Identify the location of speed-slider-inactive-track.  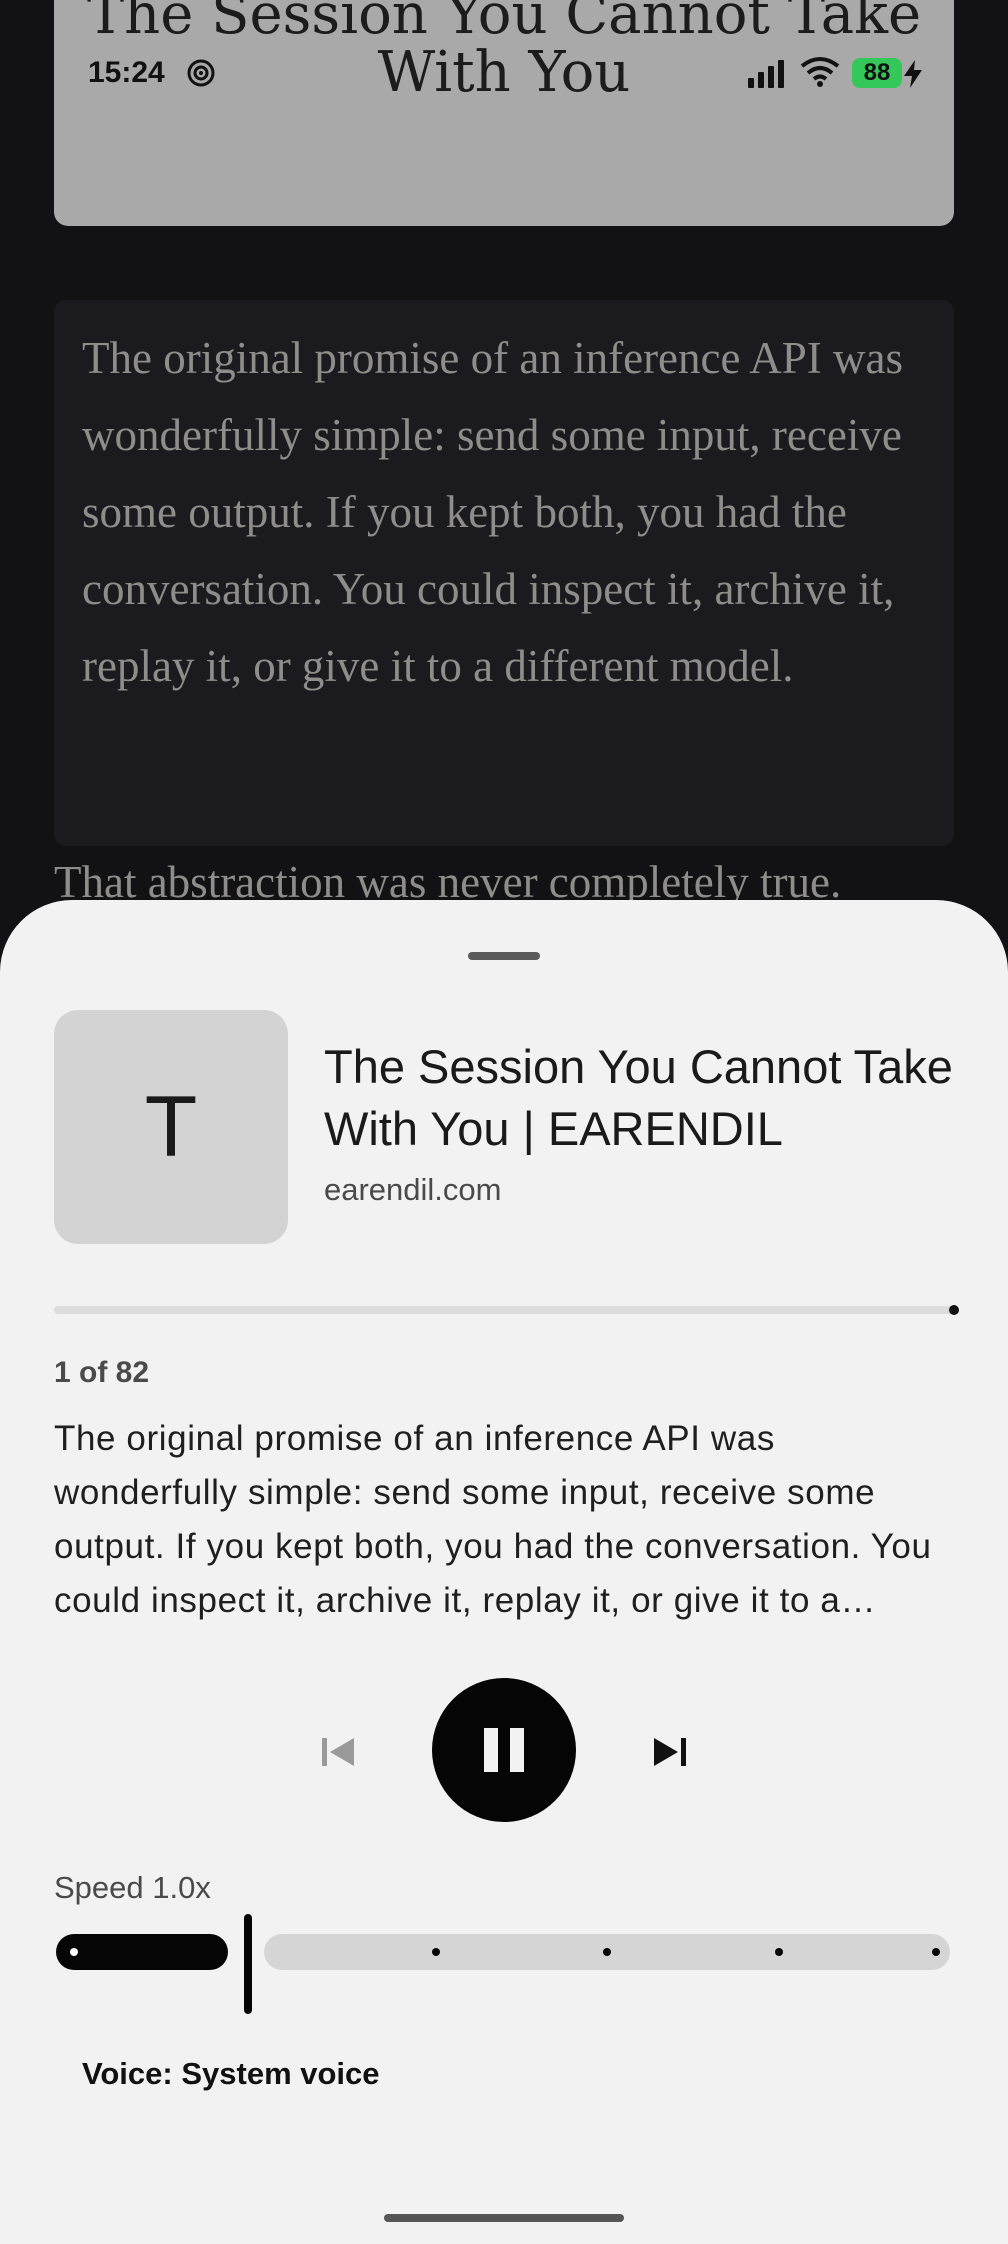
(607, 1952).